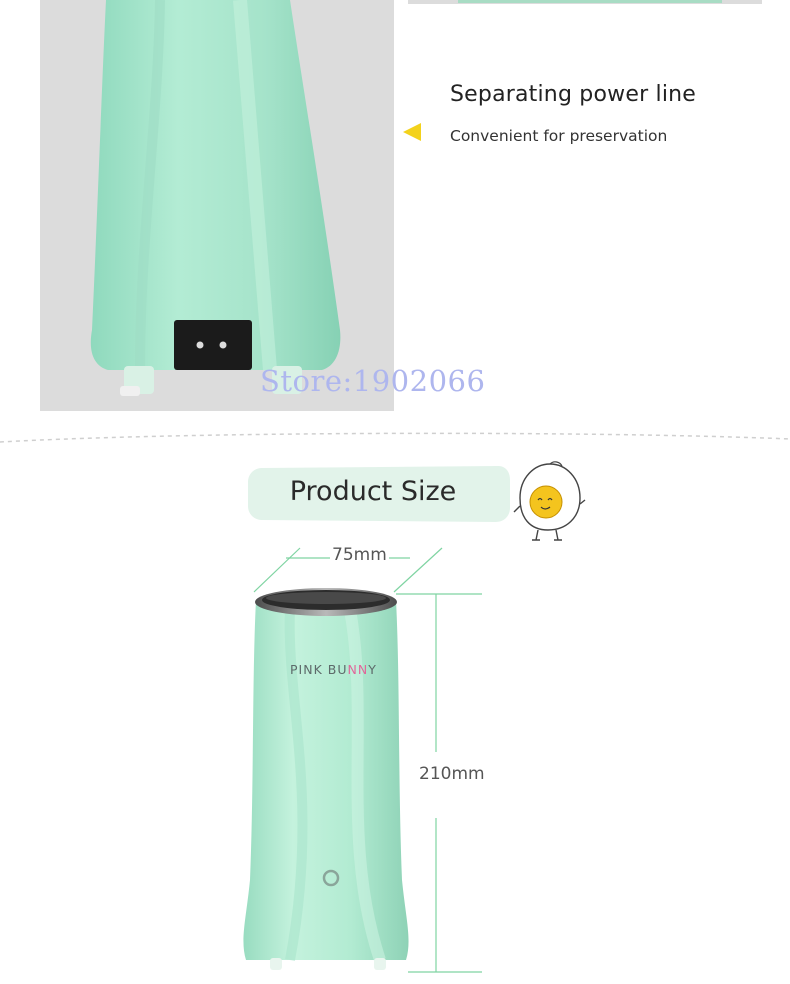 This screenshot has height=984, width=790. What do you see at coordinates (559, 136) in the screenshot?
I see `feature-subtitle: Convenient for preservation` at bounding box center [559, 136].